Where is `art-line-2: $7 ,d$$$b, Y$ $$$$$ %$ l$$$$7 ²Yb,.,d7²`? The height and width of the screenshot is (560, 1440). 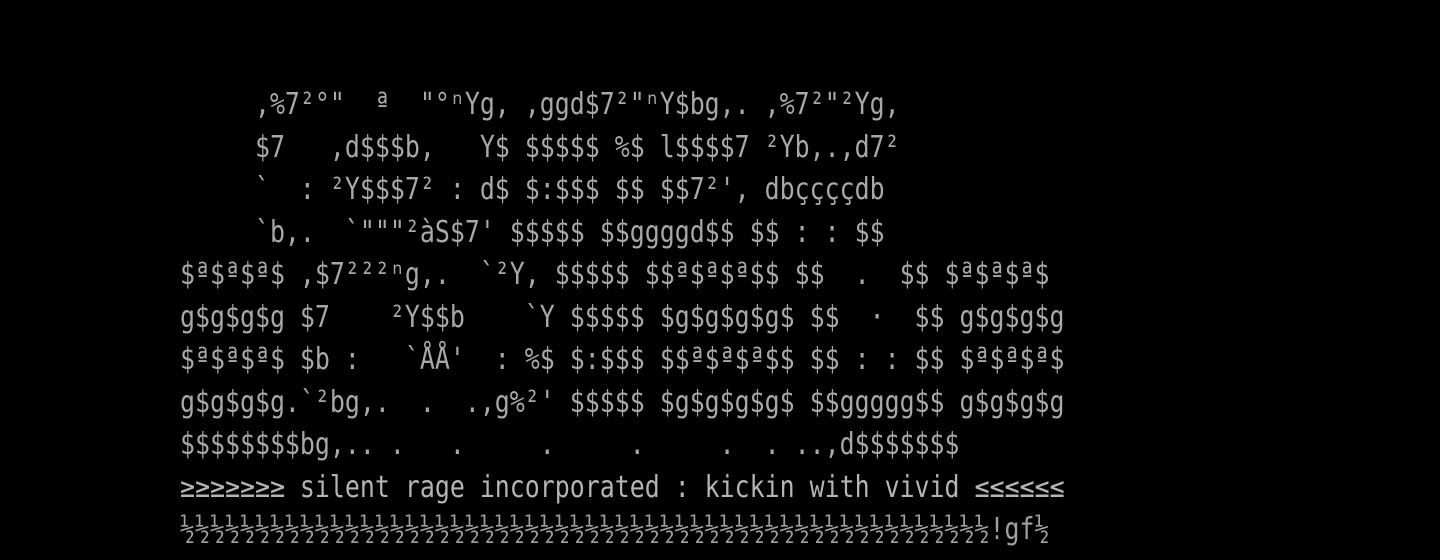 art-line-2: $7 ,d$$$b, Y$ $$$$$ %$ l$$$$7 ²Yb,.,d7² is located at coordinates (540, 147).